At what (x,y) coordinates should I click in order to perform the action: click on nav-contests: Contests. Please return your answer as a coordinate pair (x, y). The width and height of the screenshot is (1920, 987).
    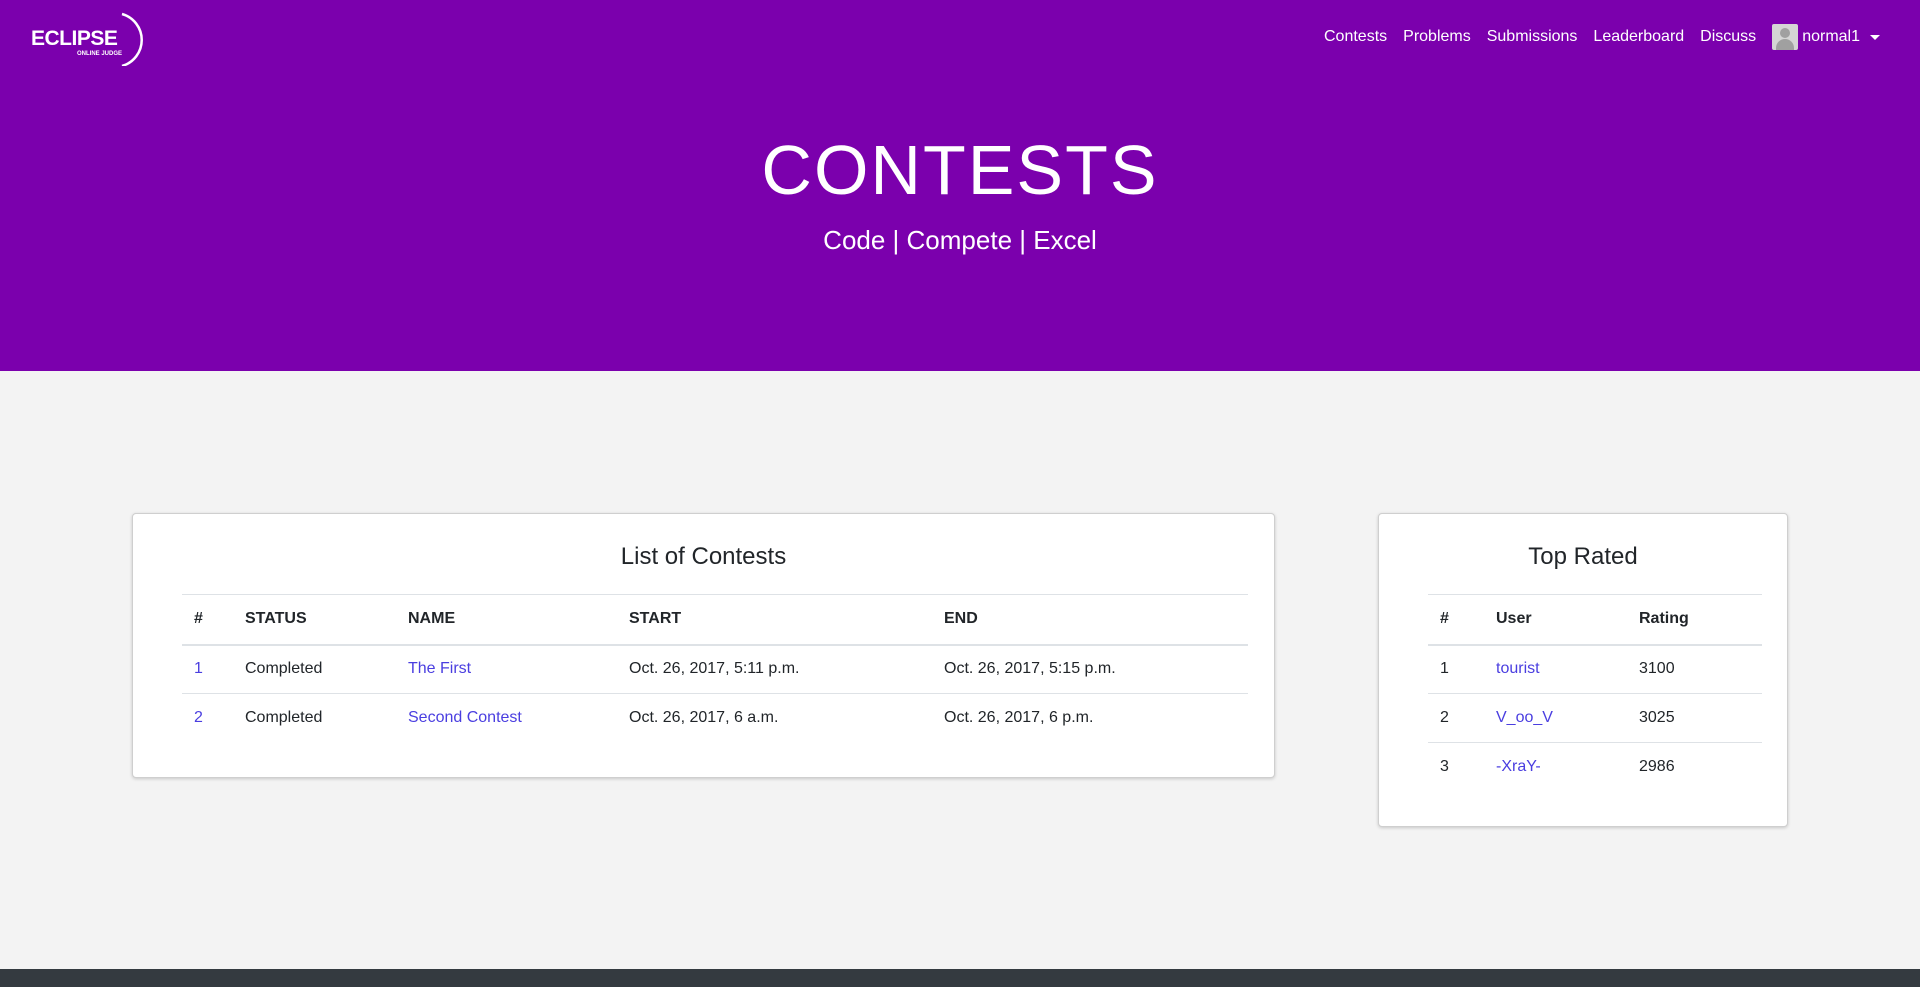
    Looking at the image, I should click on (1355, 37).